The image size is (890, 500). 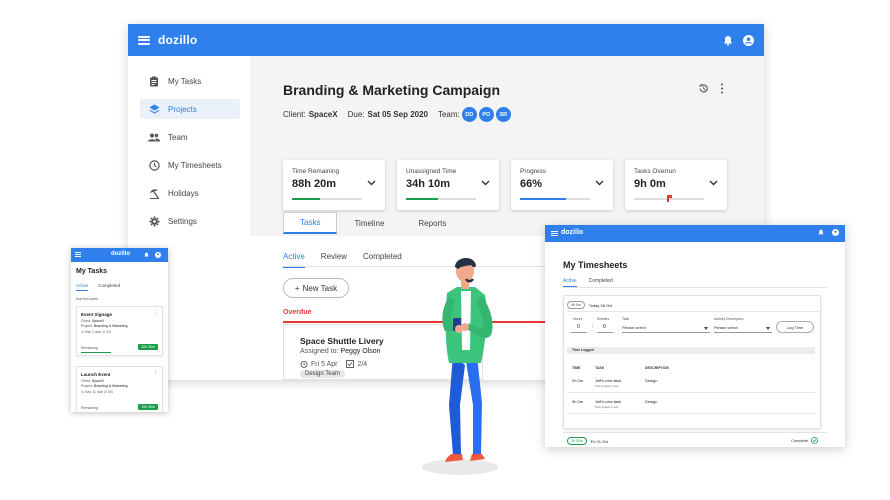 I want to click on sidebar-item-label: My Timesheets, so click(x=195, y=165).